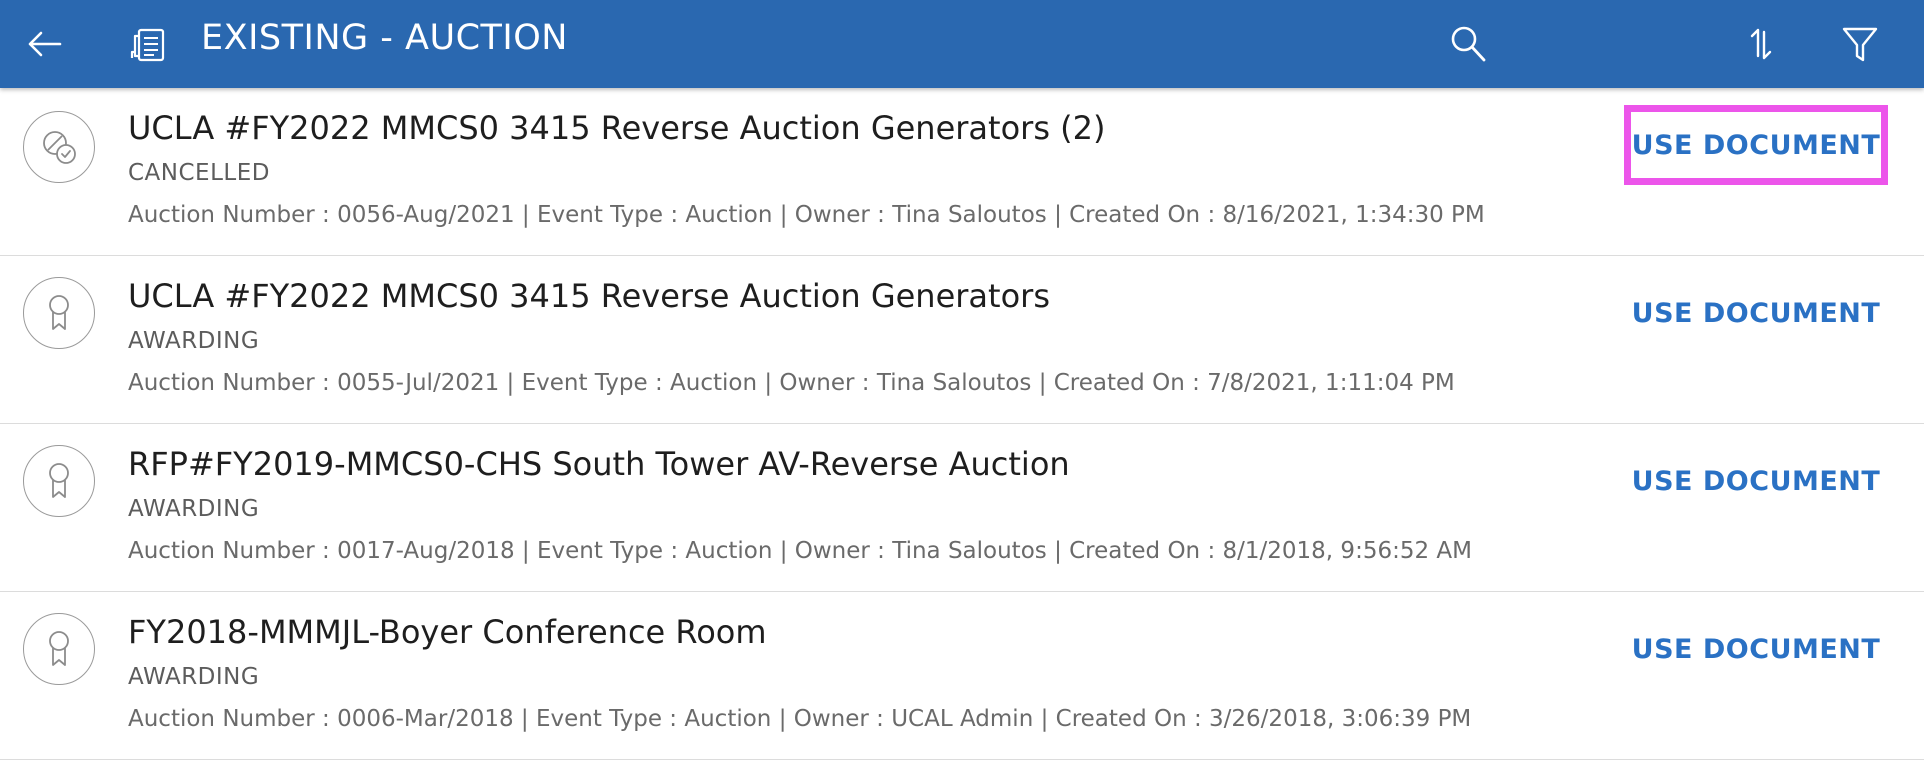 This screenshot has width=1924, height=770. I want to click on cancelled-badge-icon, so click(59, 147).